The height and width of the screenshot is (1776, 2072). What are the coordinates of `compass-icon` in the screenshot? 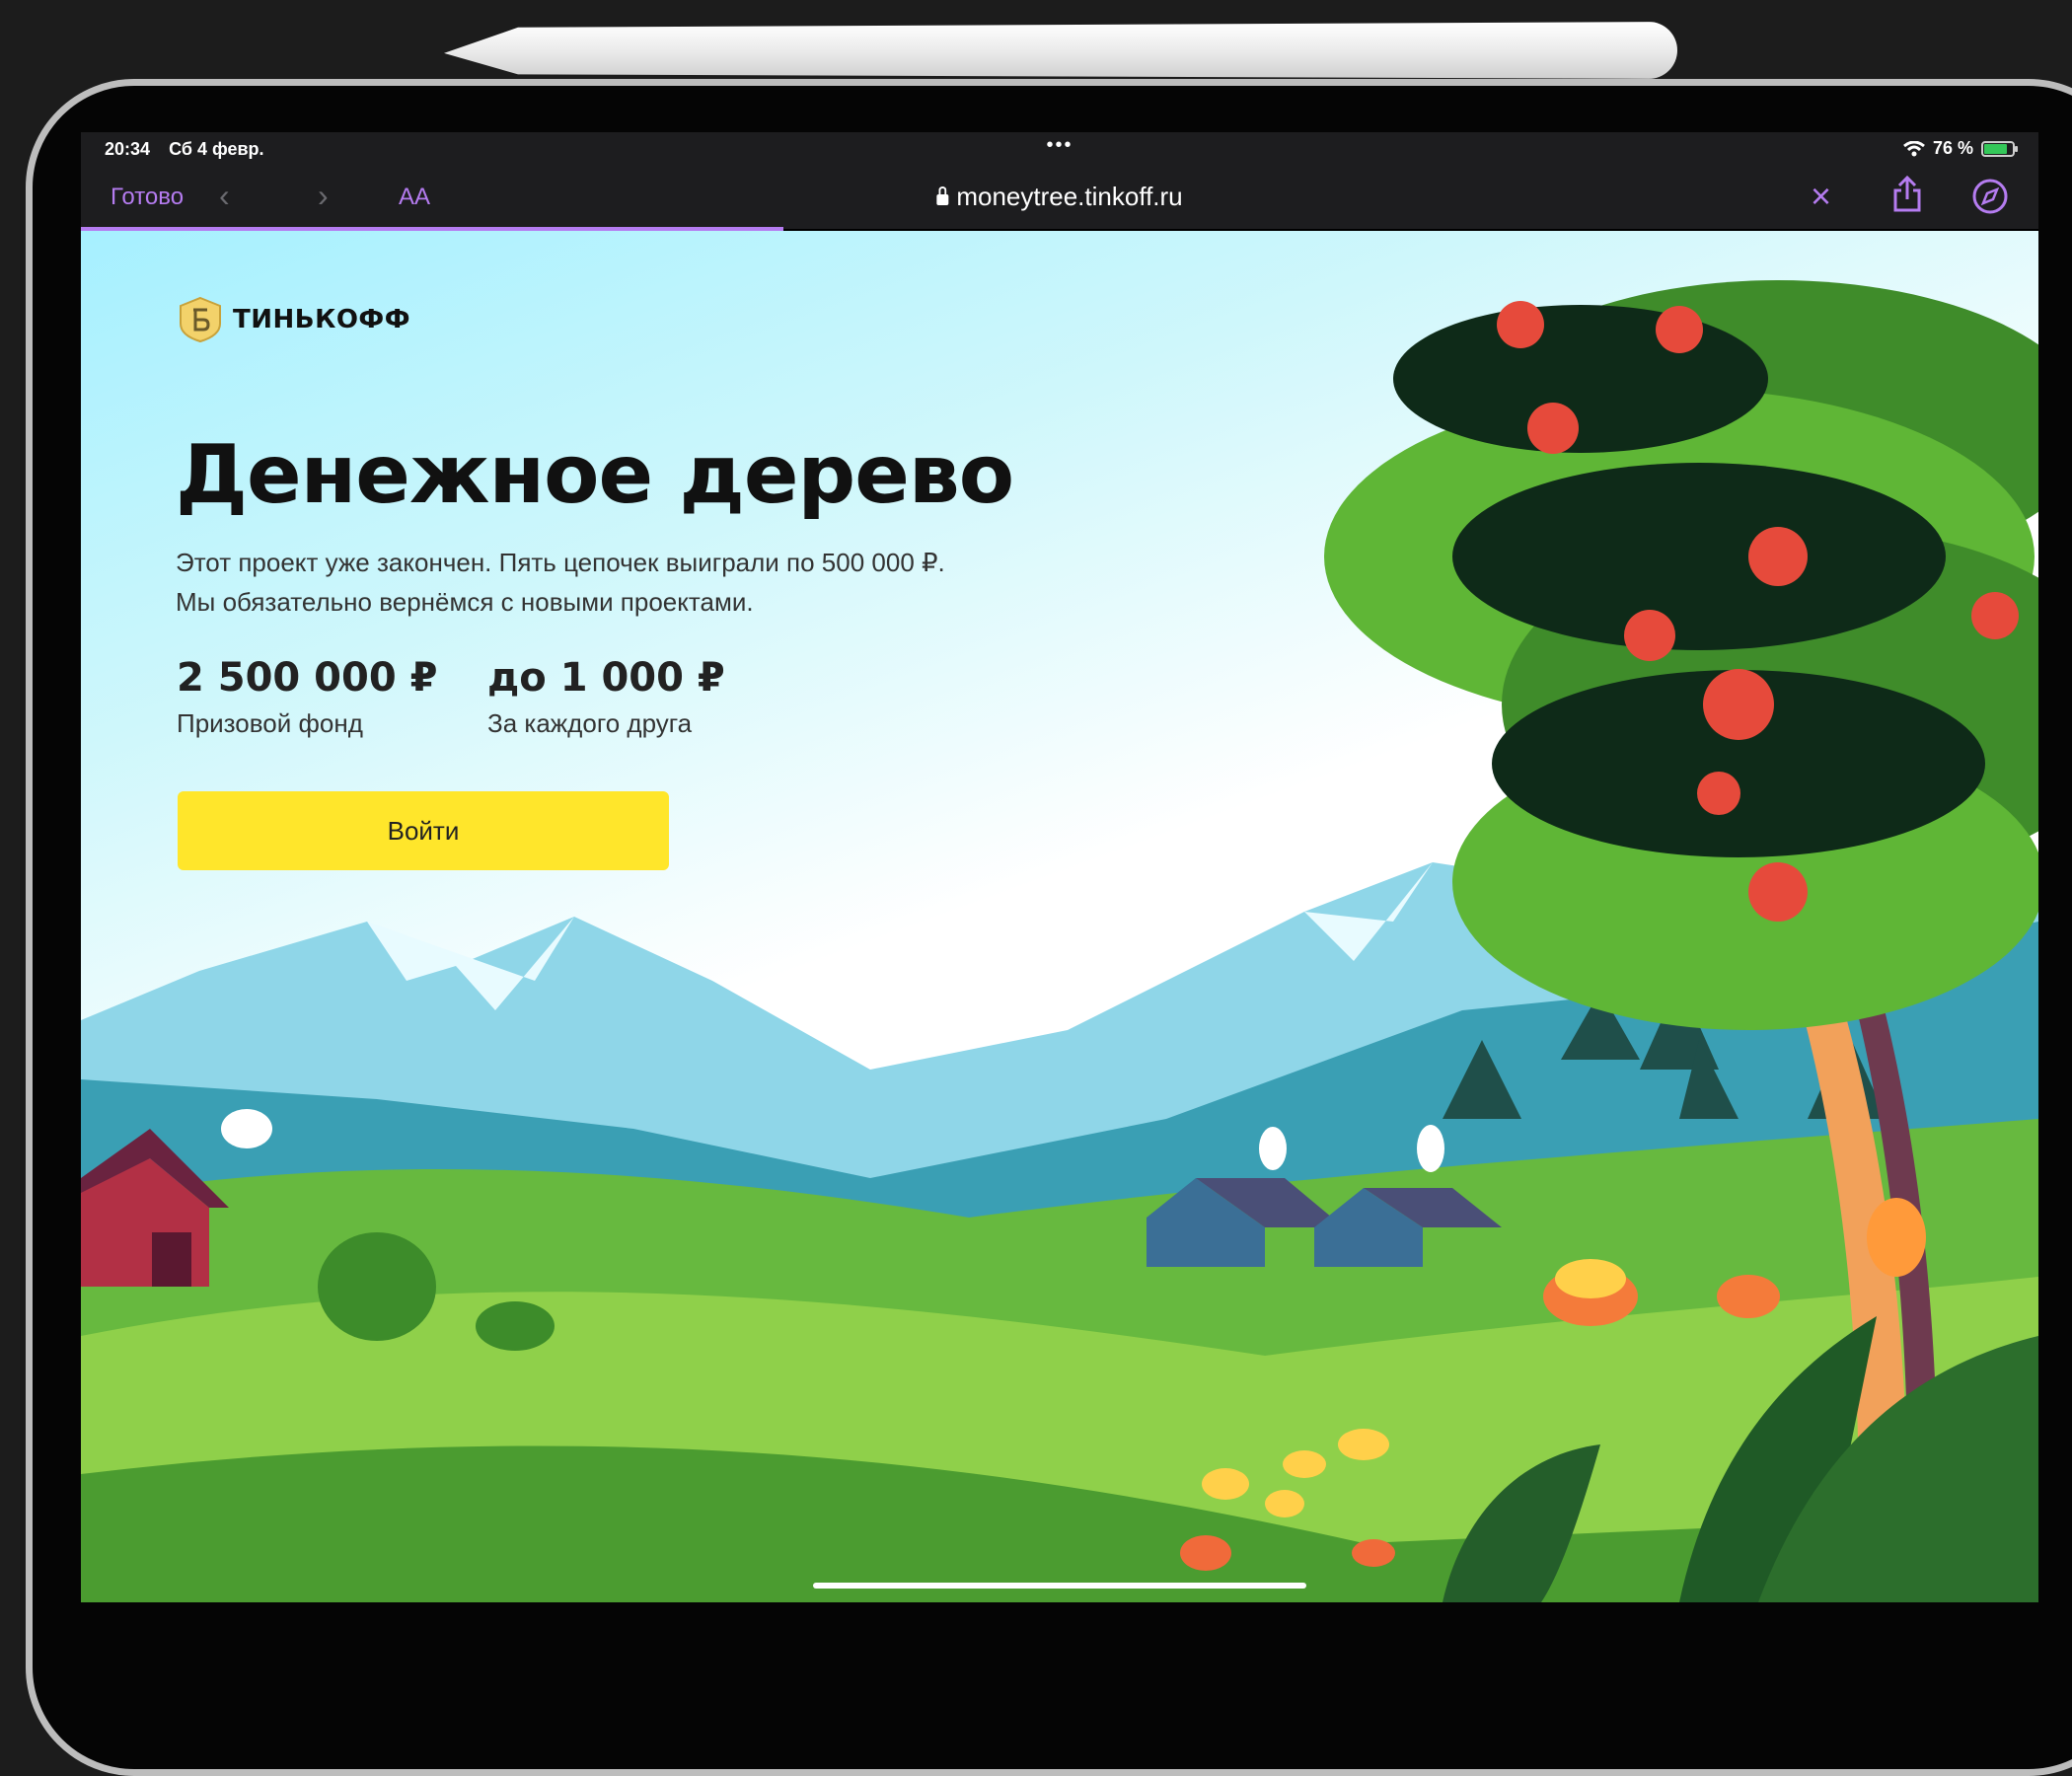 It's located at (1990, 197).